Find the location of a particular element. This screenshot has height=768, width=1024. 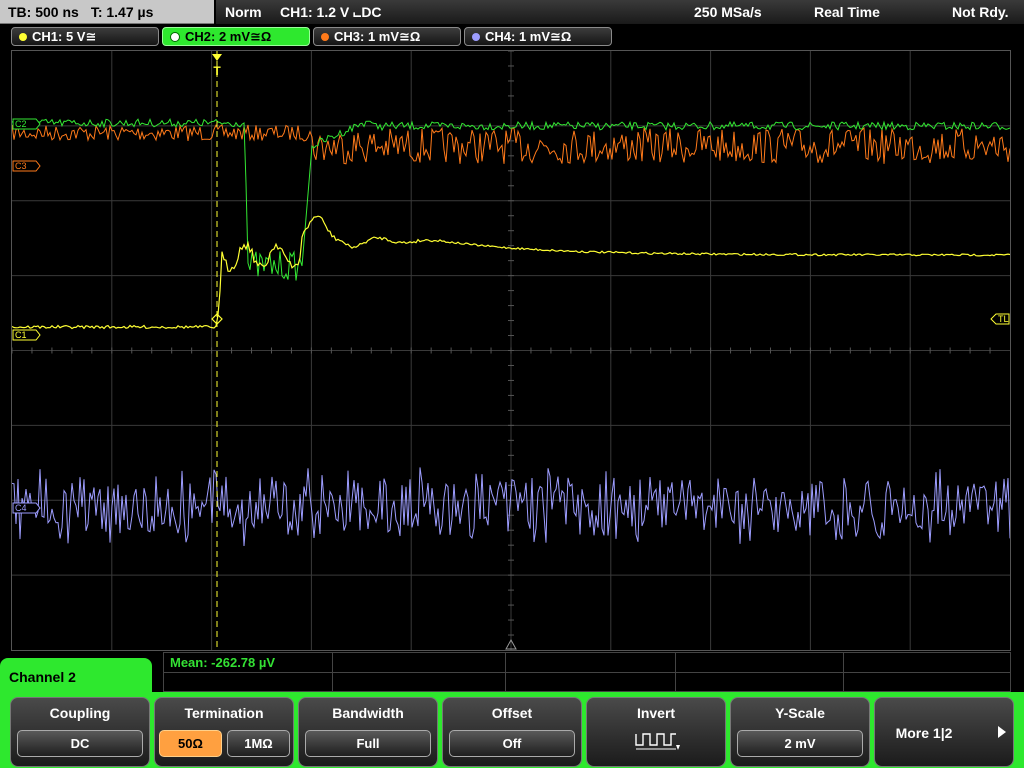

ch2-level-marker: C2 is located at coordinates (26, 124).